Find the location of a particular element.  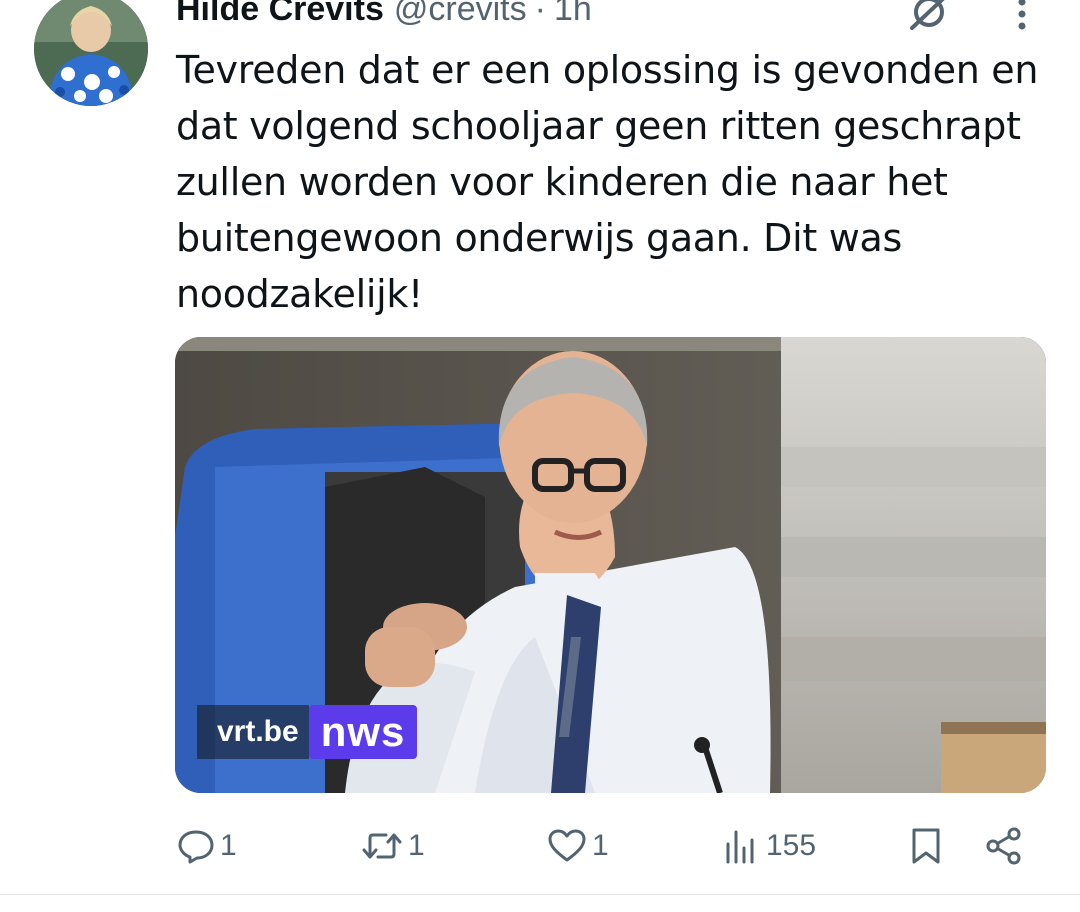

avatar-photo is located at coordinates (91, 53).